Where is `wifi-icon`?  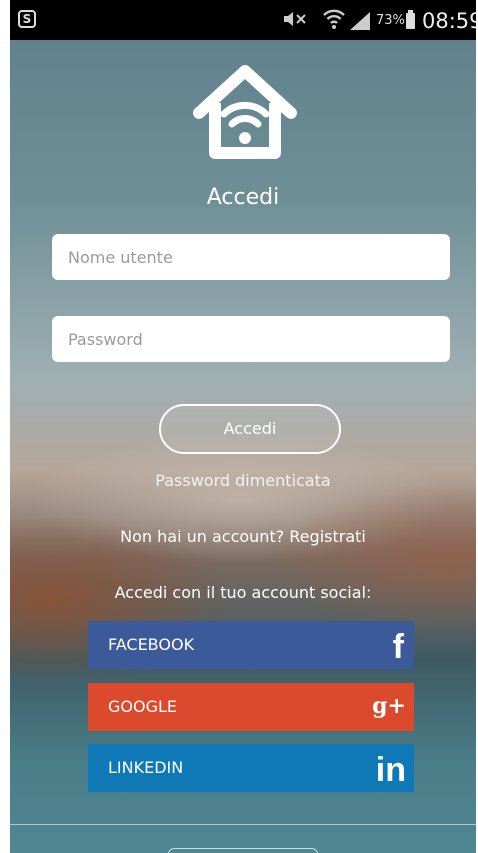
wifi-icon is located at coordinates (334, 21).